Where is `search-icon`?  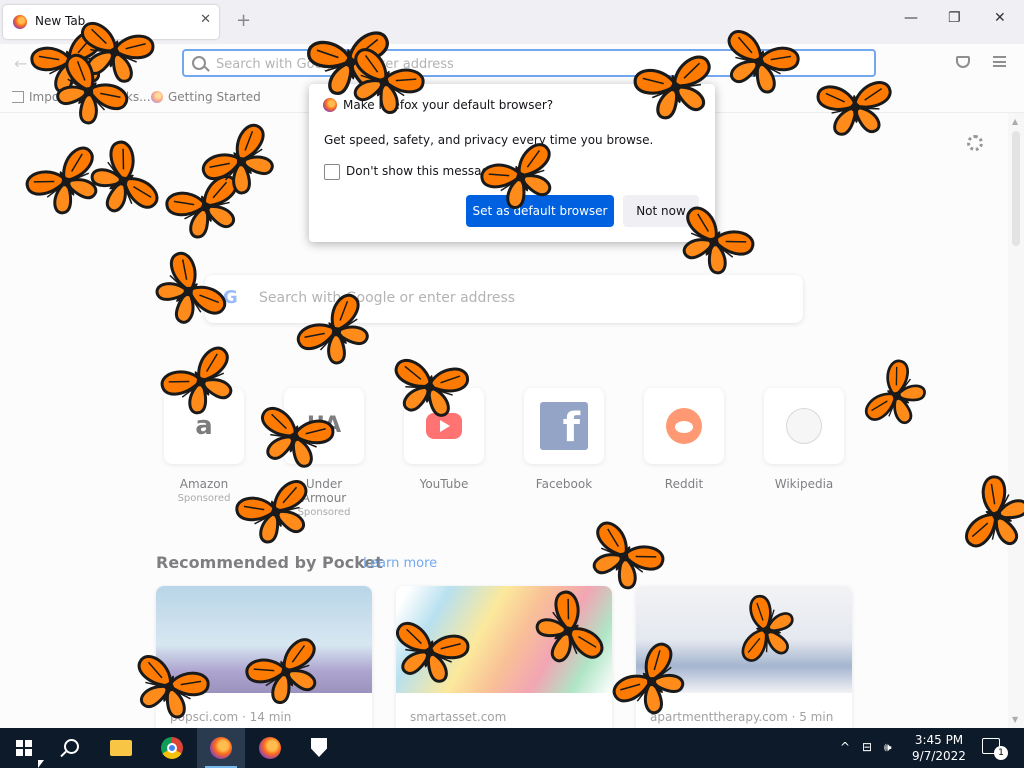 search-icon is located at coordinates (71, 746).